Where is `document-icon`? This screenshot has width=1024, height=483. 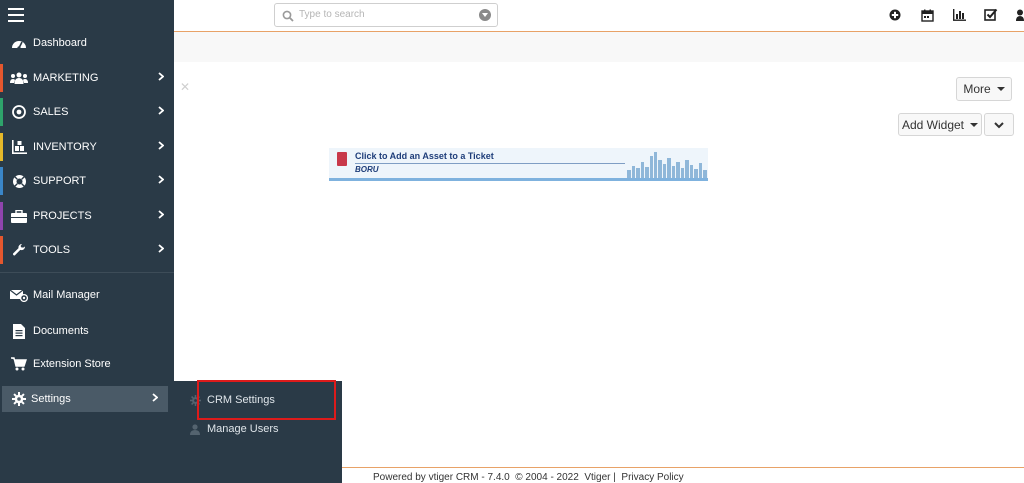
document-icon is located at coordinates (19, 331).